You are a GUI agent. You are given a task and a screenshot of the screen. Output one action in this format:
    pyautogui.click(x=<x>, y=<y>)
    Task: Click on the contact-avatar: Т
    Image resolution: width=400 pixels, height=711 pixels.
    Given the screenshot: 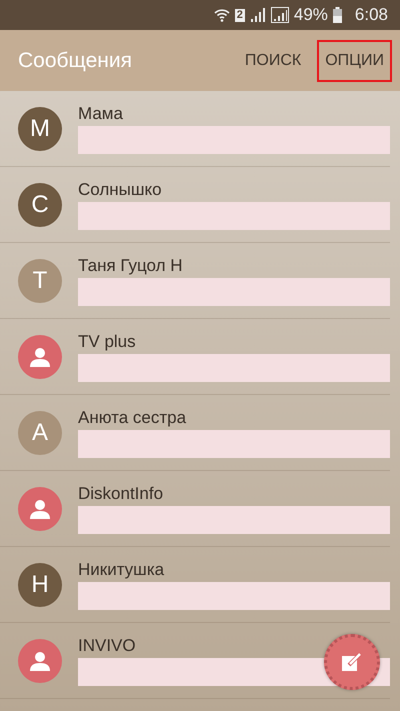 What is the action you would take?
    pyautogui.click(x=40, y=280)
    